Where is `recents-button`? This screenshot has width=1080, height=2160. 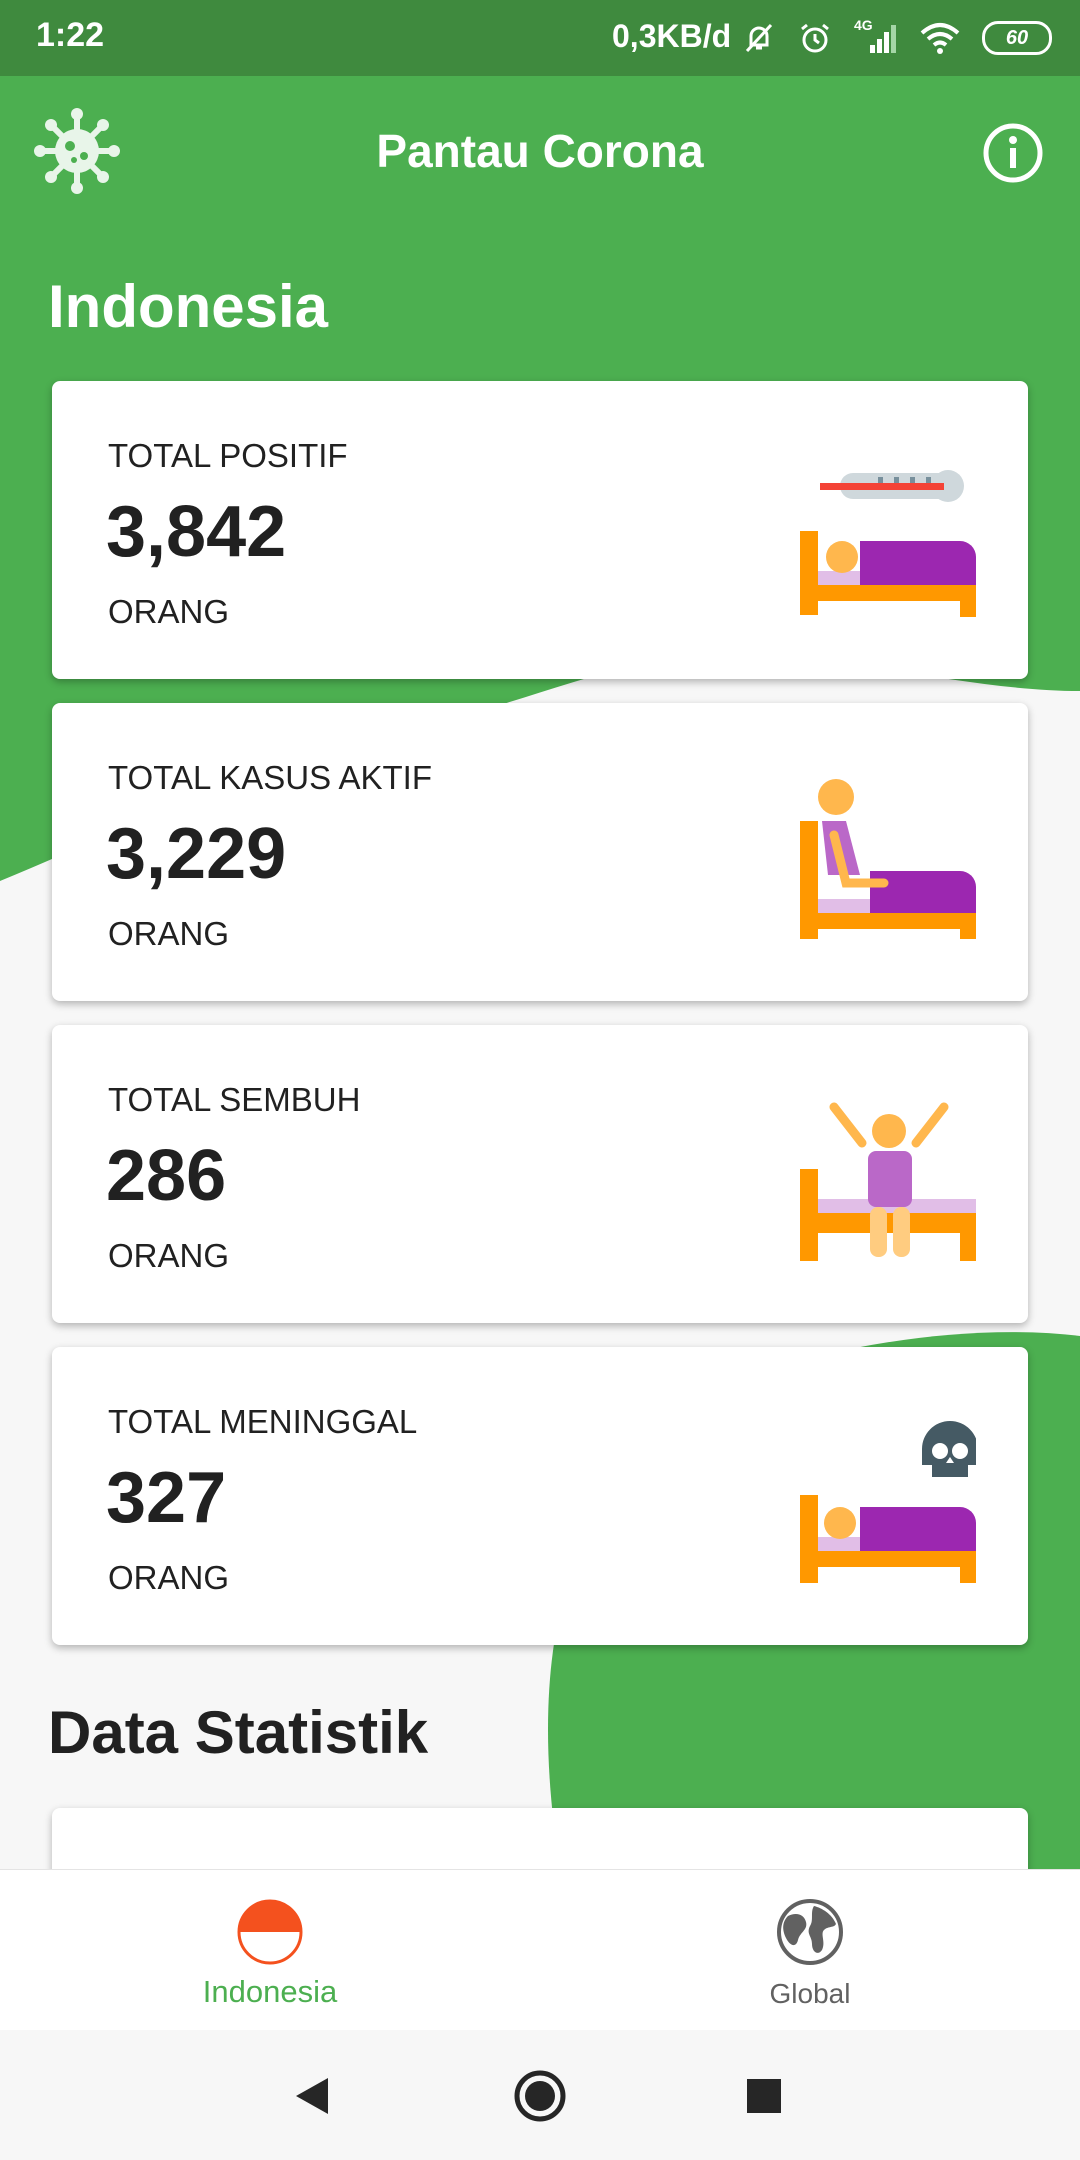 recents-button is located at coordinates (764, 2096).